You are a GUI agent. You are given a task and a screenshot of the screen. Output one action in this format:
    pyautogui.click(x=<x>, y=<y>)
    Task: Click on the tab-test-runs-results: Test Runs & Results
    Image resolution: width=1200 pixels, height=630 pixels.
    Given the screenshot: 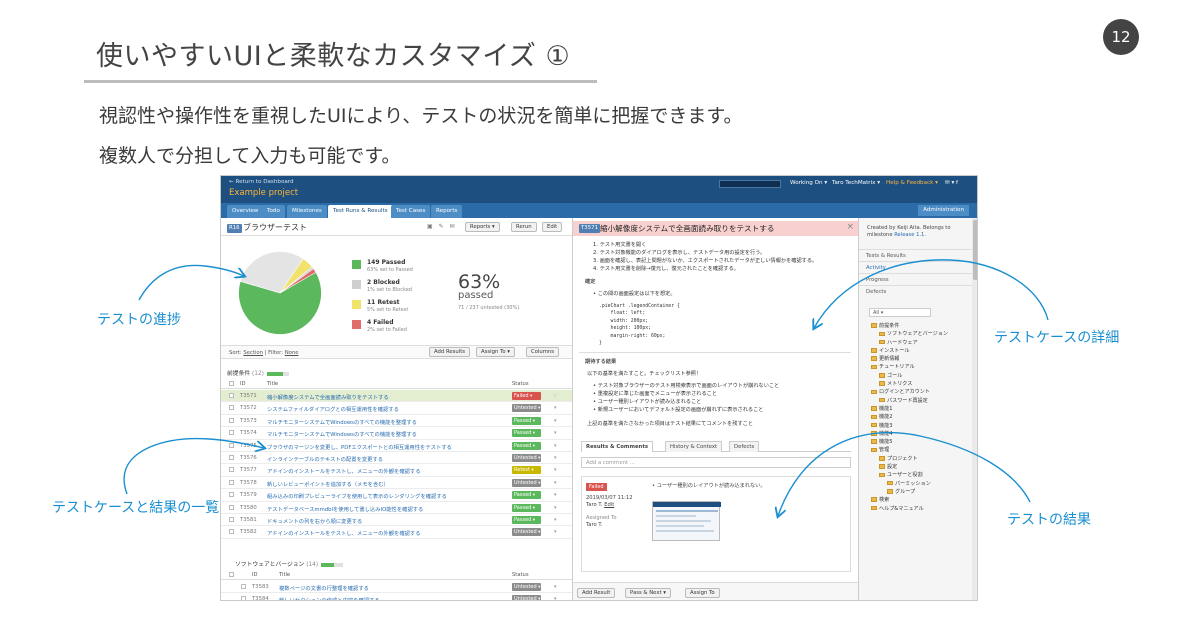 What is the action you would take?
    pyautogui.click(x=360, y=211)
    